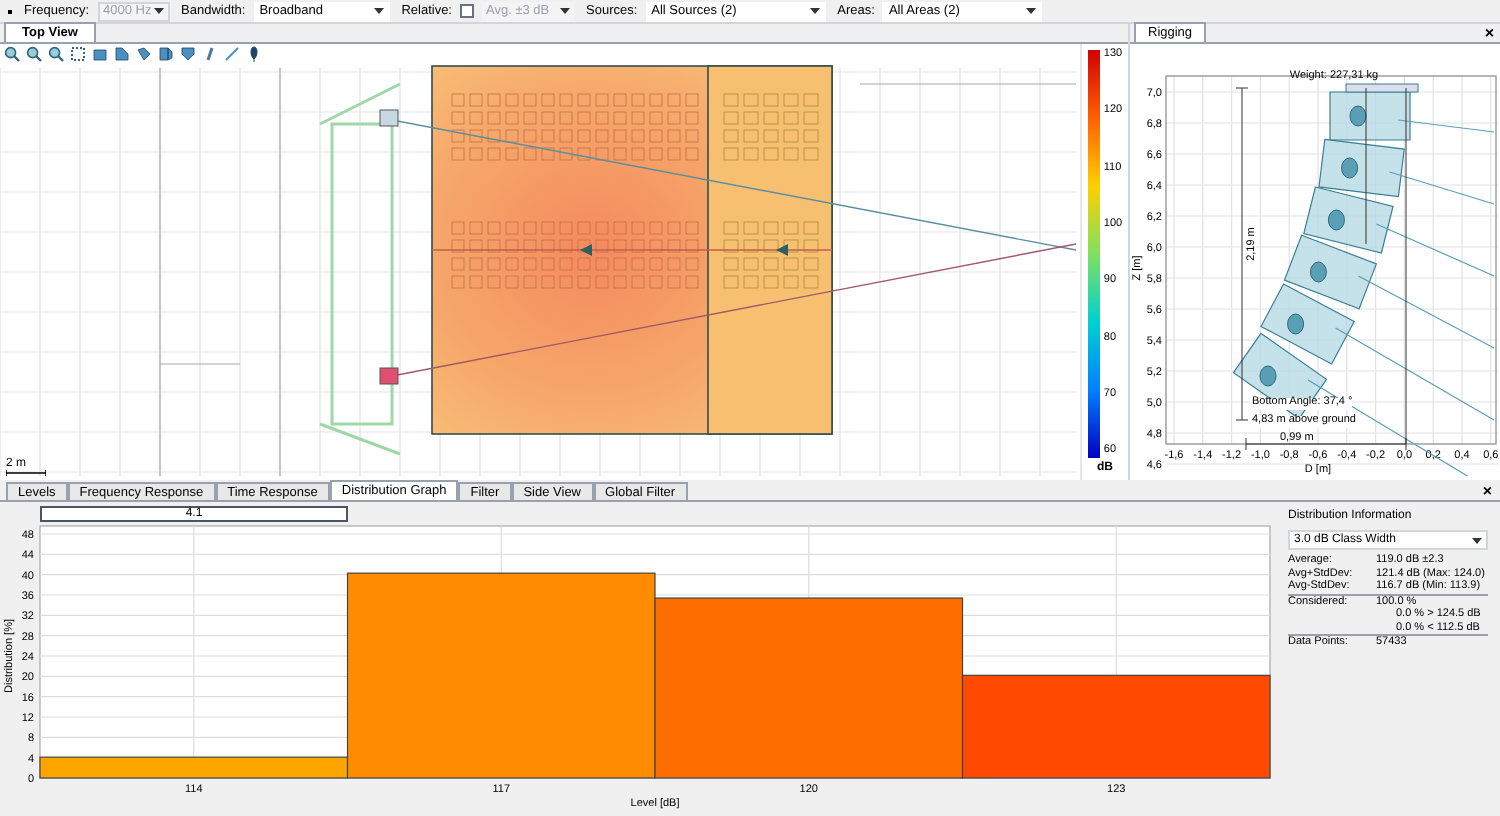  Describe the element at coordinates (56, 54) in the screenshot. I see `zoom-fit-icon` at that location.